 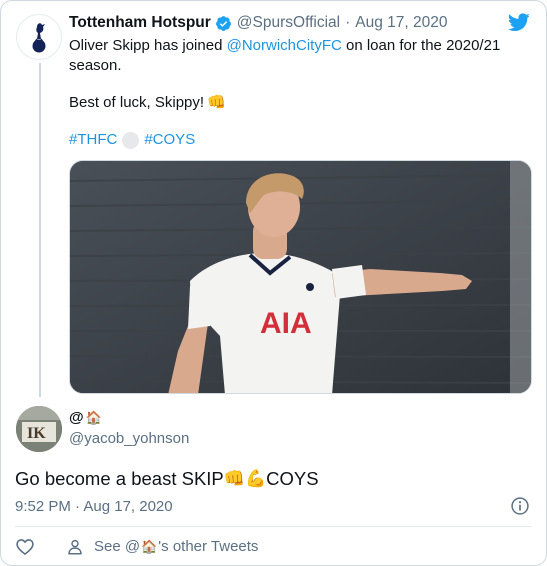 I want to click on parent-display-name: Tottenham Hotspur, so click(x=140, y=23).